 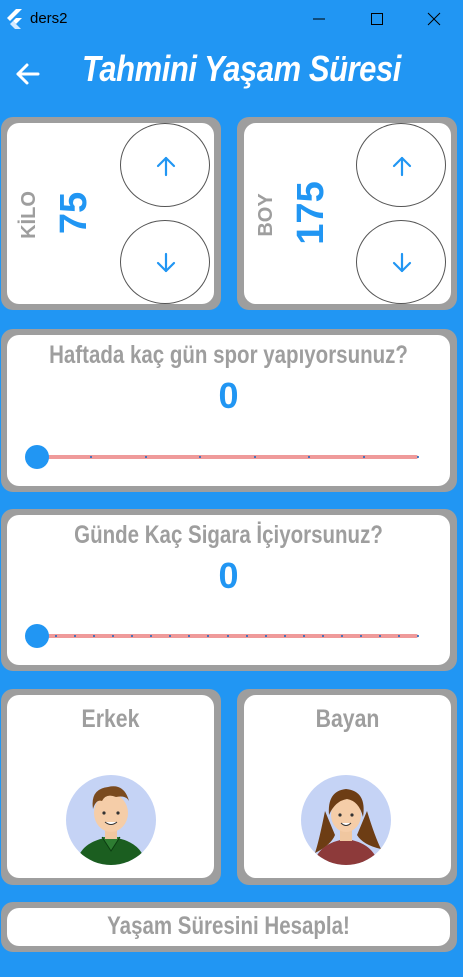 I want to click on page-title: Tahmini Yaşam Süresi, so click(x=241, y=68).